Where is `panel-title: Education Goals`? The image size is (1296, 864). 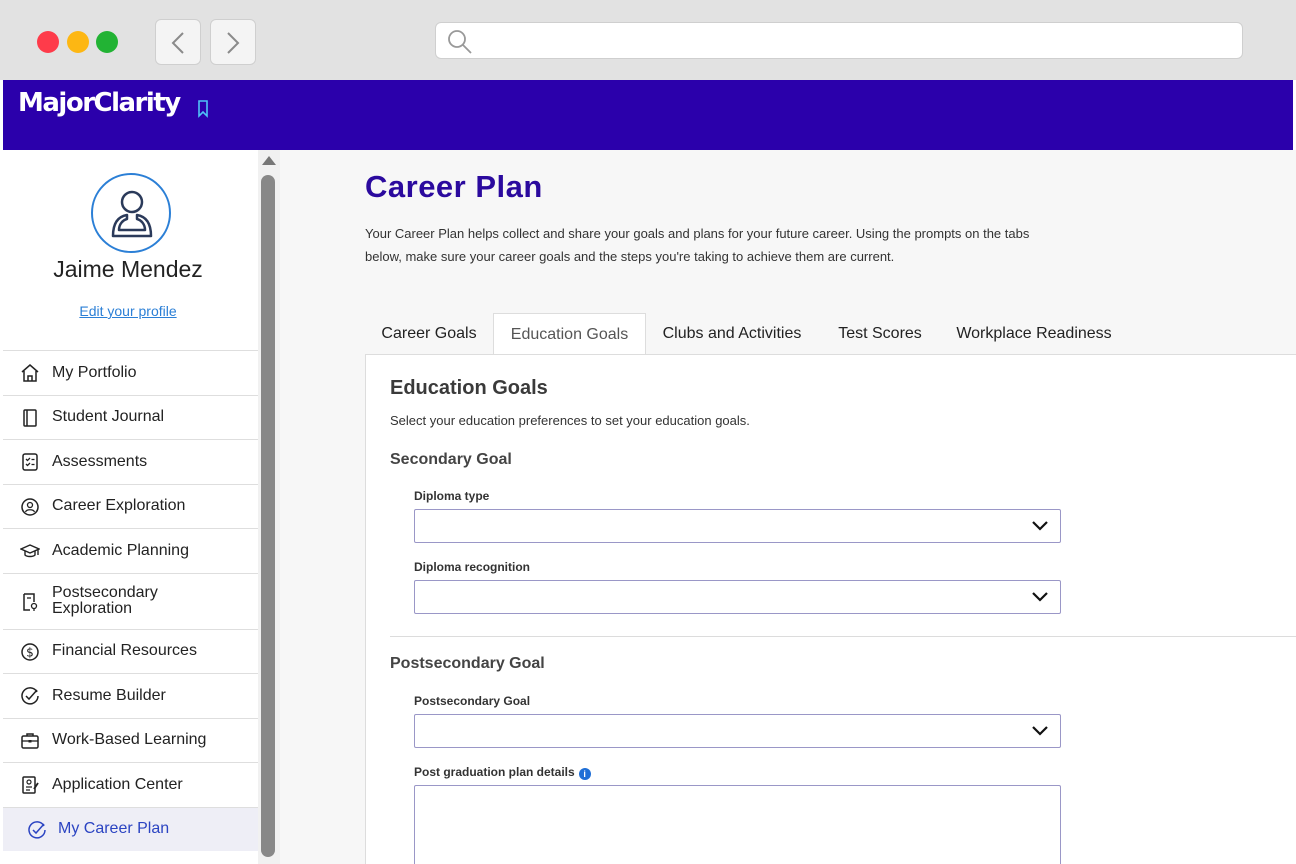
panel-title: Education Goals is located at coordinates (469, 388).